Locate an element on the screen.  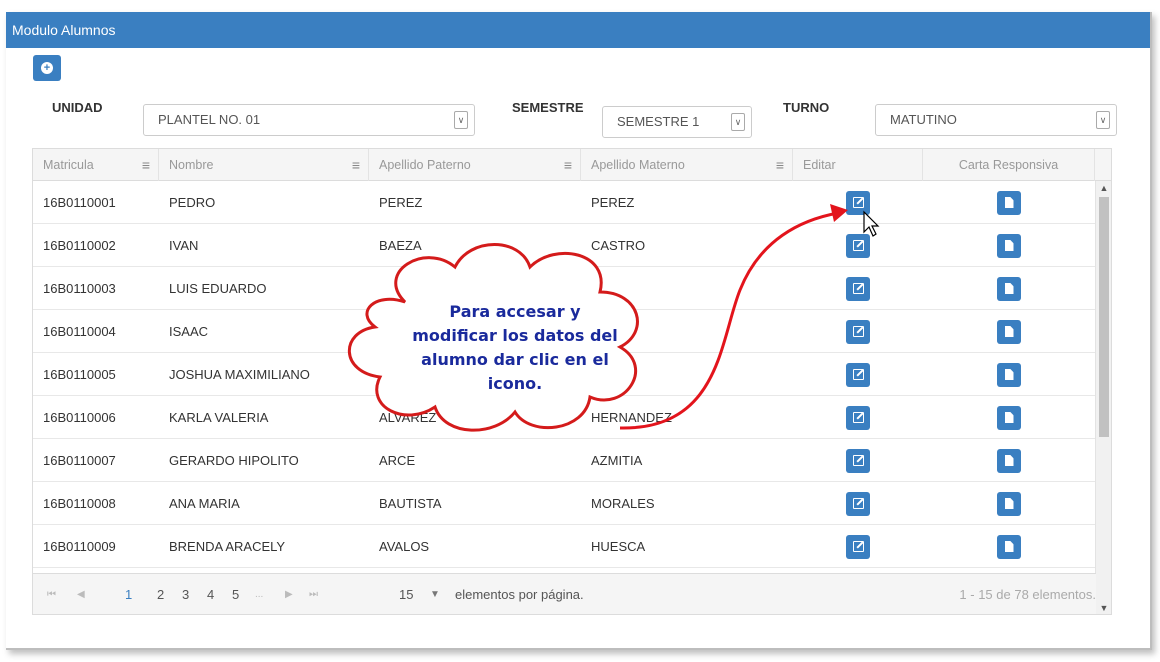
matricula-cell: 16B0110003 is located at coordinates (79, 288).